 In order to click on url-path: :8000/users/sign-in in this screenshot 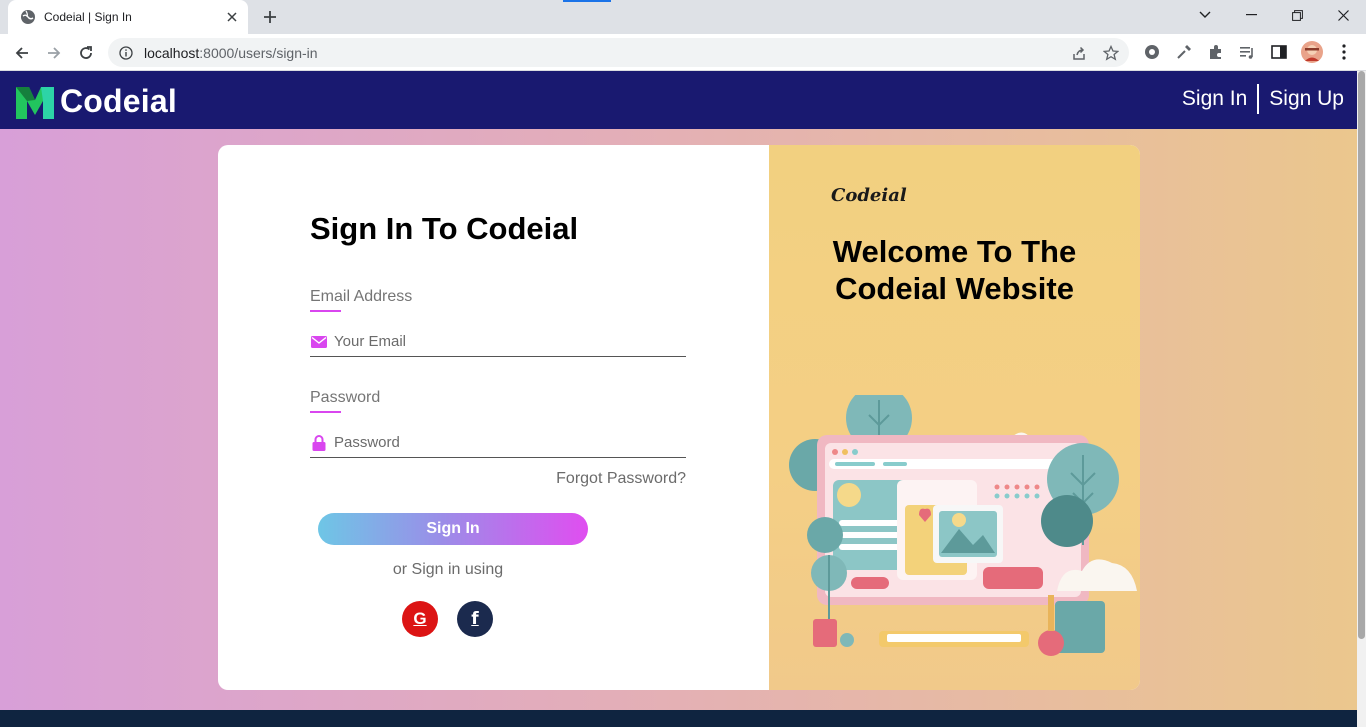, I will do `click(258, 52)`.